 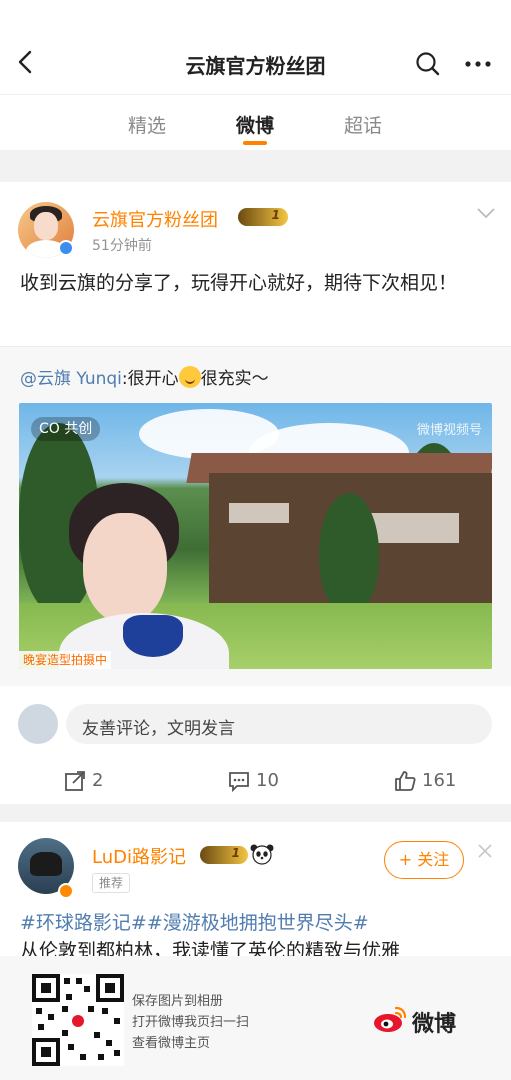 What do you see at coordinates (171, 1043) in the screenshot?
I see `qr-instruction: 查看微博主页` at bounding box center [171, 1043].